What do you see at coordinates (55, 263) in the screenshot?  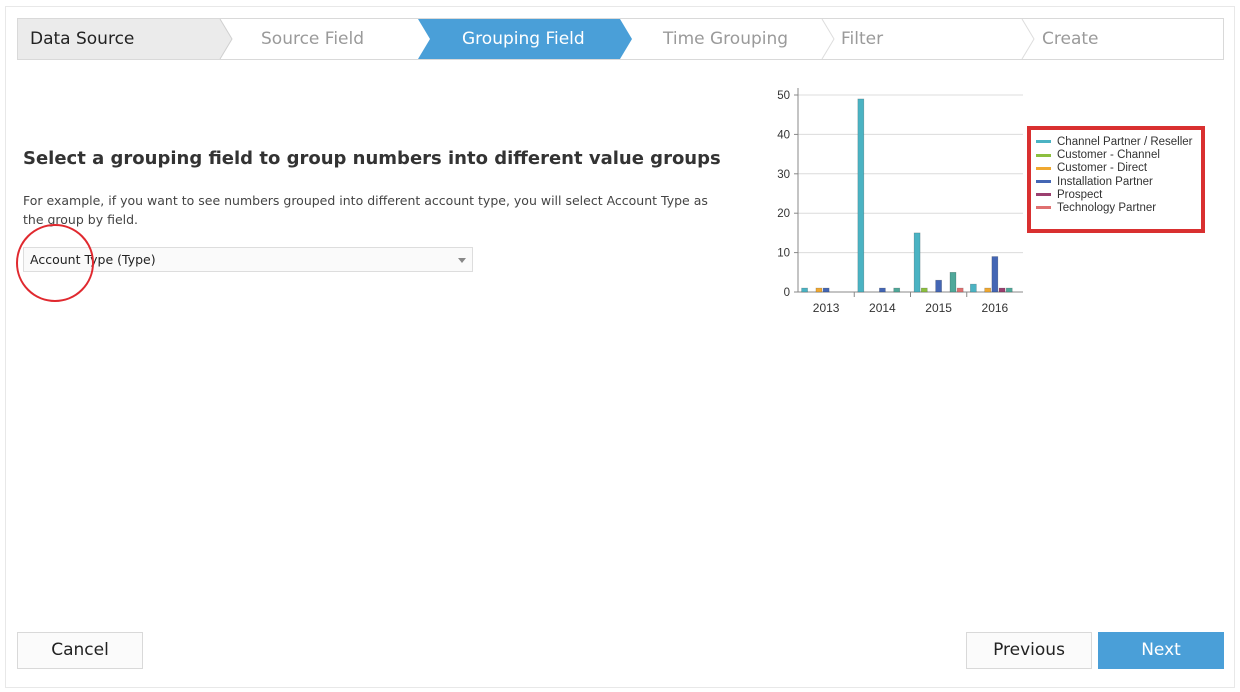 I see `highlight-circle` at bounding box center [55, 263].